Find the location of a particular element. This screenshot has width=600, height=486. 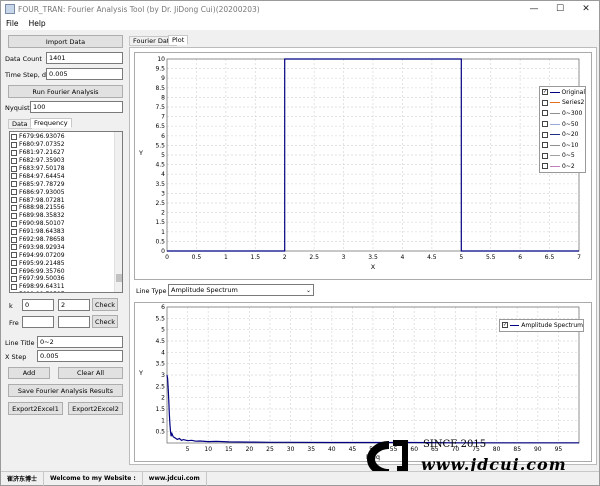

x-step-input: 0.005 is located at coordinates (80, 356).